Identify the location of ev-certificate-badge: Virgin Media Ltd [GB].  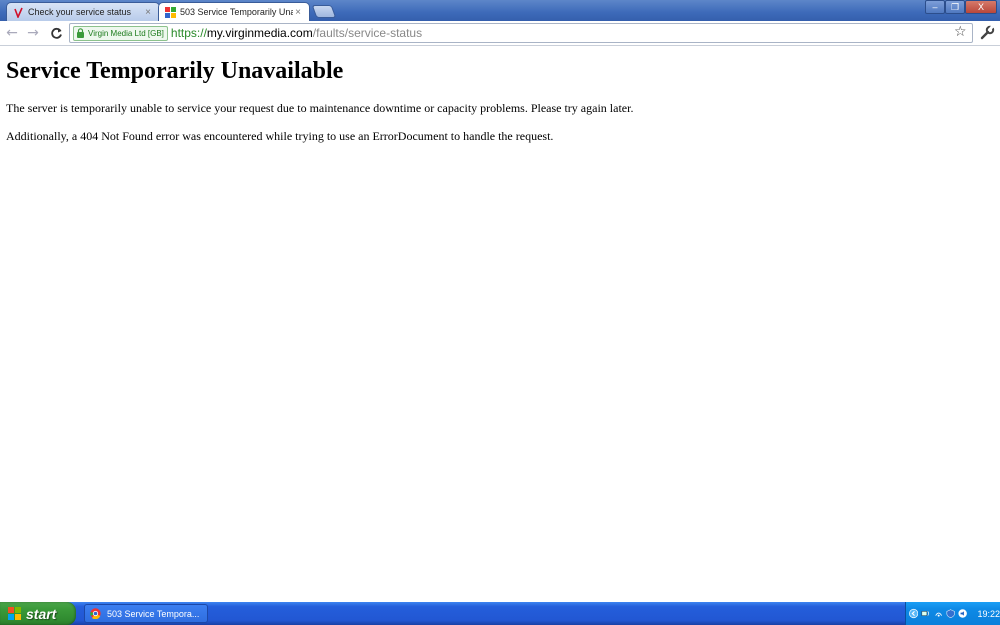
(120, 33).